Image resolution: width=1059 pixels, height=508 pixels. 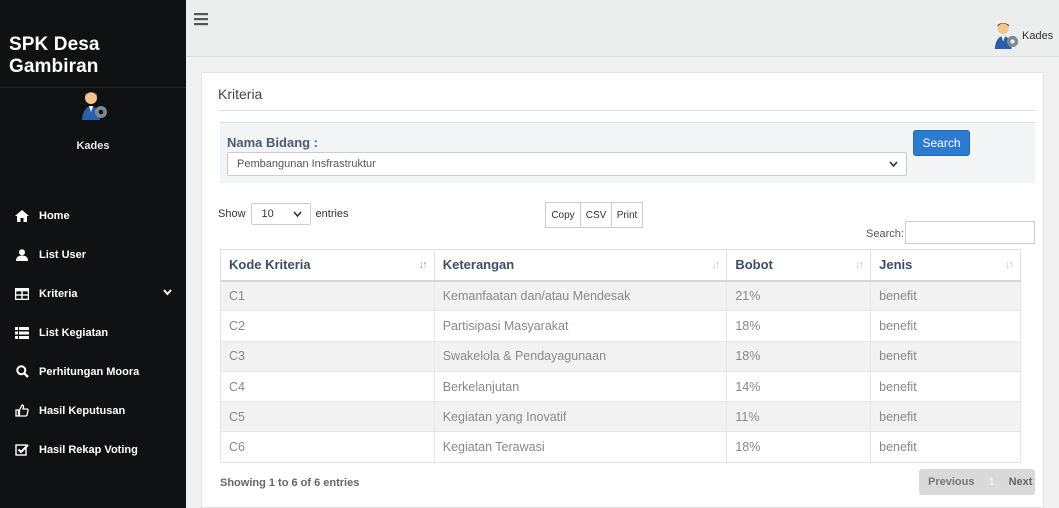 I want to click on cell-kode: C6, so click(x=327, y=447).